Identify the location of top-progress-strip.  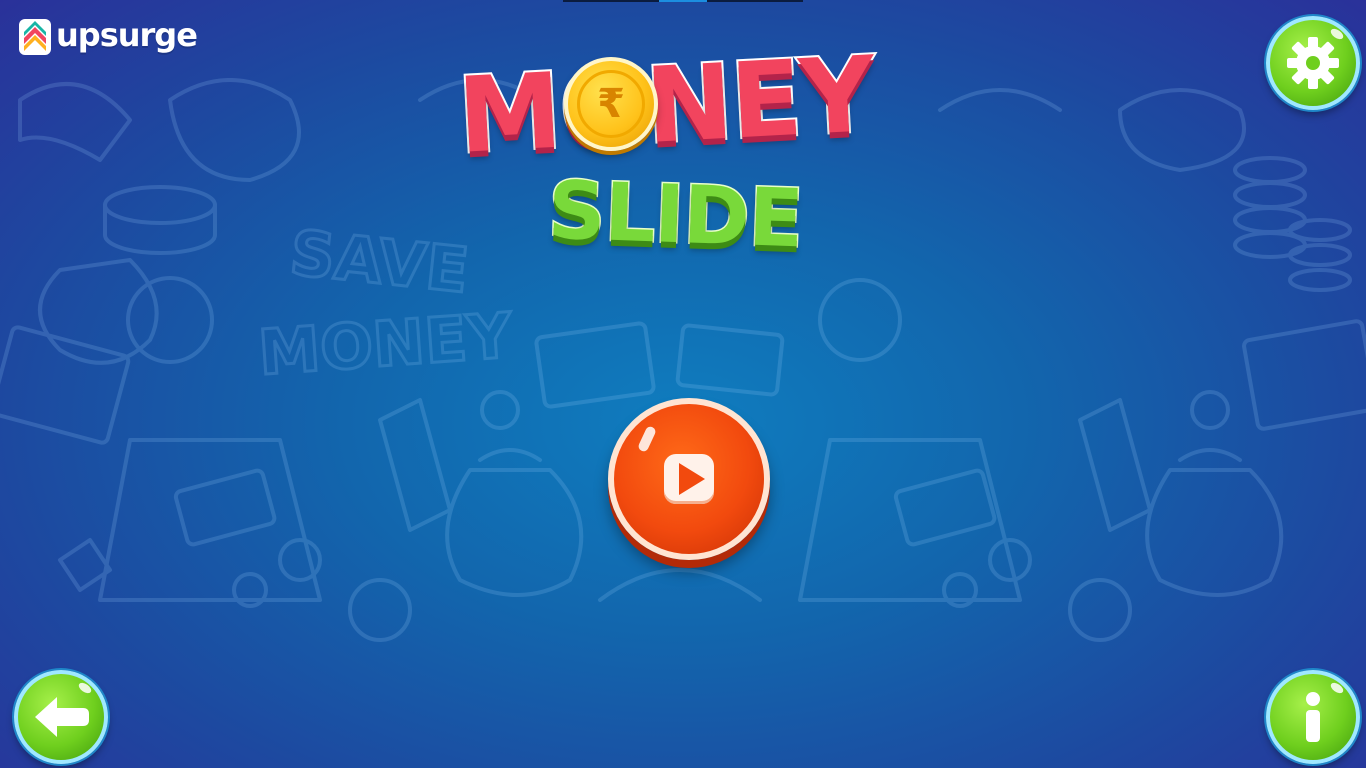
(683, 1).